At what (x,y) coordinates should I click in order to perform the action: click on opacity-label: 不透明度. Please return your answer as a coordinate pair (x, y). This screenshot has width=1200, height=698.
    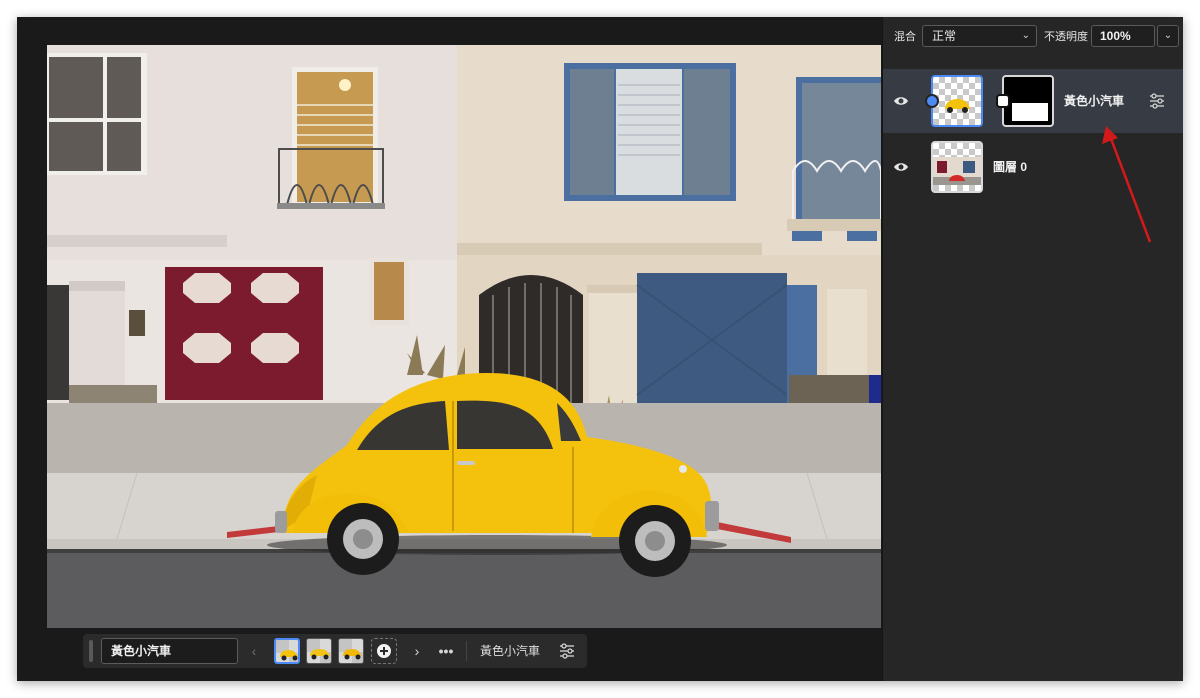
    Looking at the image, I should click on (1066, 37).